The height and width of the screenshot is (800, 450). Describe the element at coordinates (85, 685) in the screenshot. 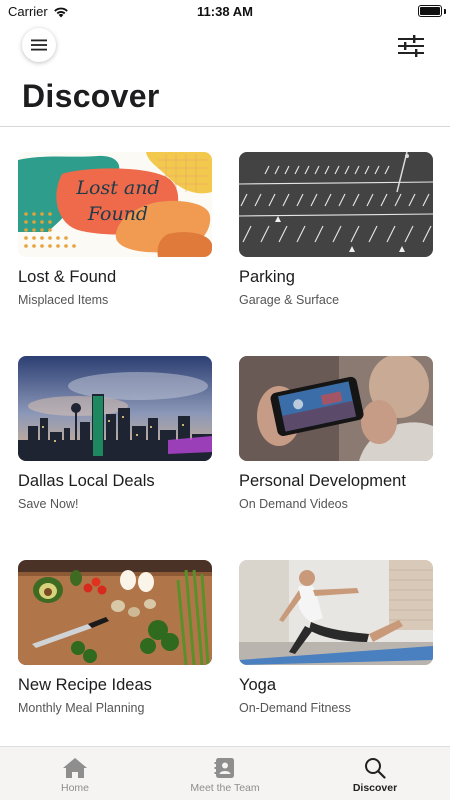

I see `card-title: New Recipe Ideas` at that location.